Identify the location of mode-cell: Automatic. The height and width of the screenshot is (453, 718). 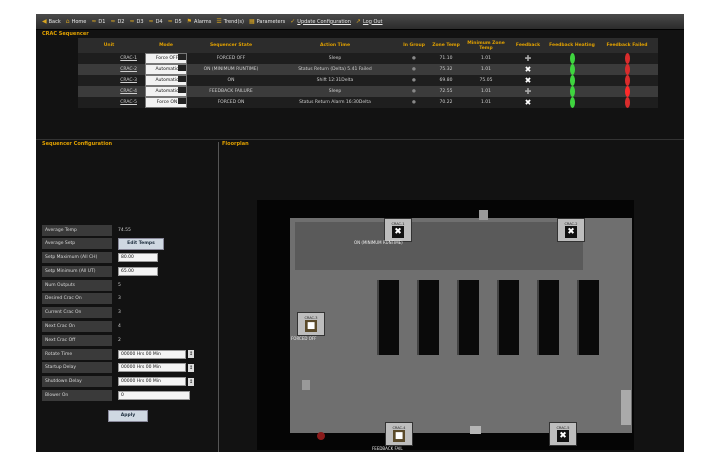
(166, 69).